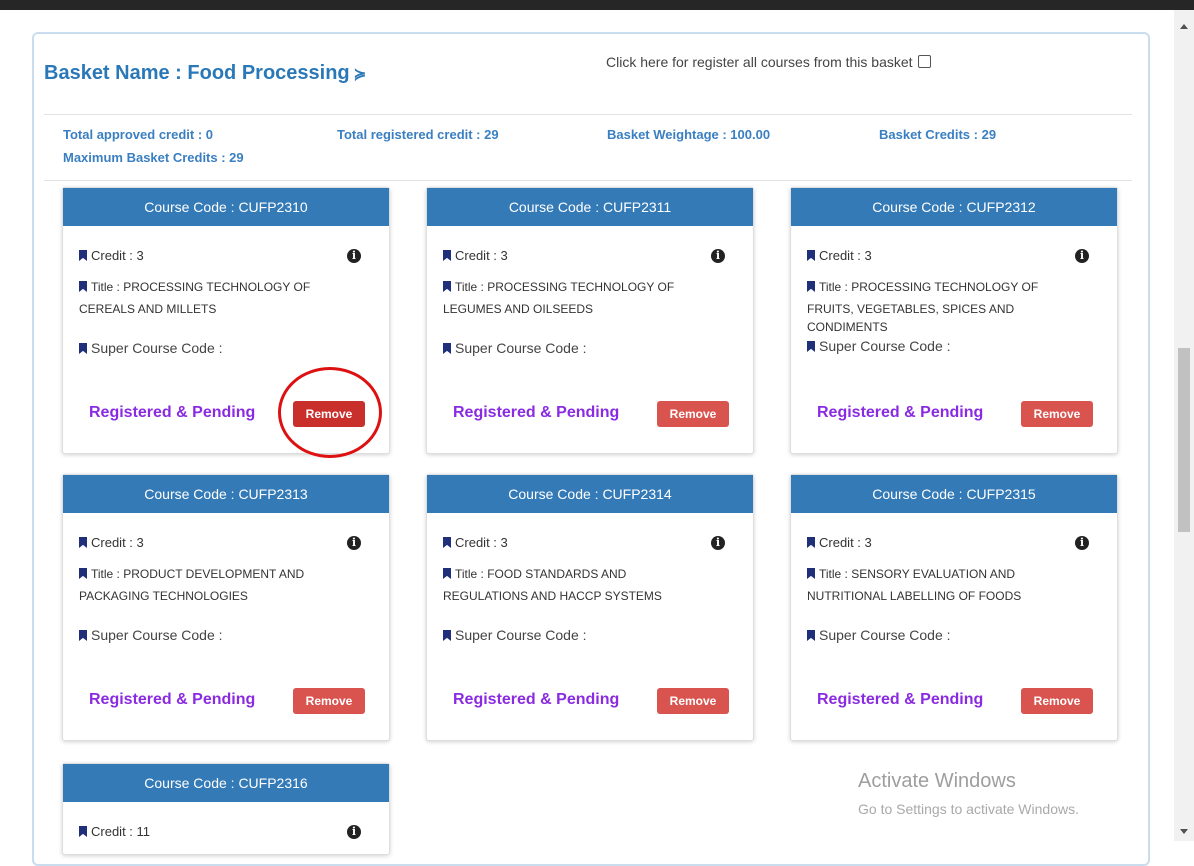  I want to click on stat-total-approved: Total approved credit : 0, so click(138, 134).